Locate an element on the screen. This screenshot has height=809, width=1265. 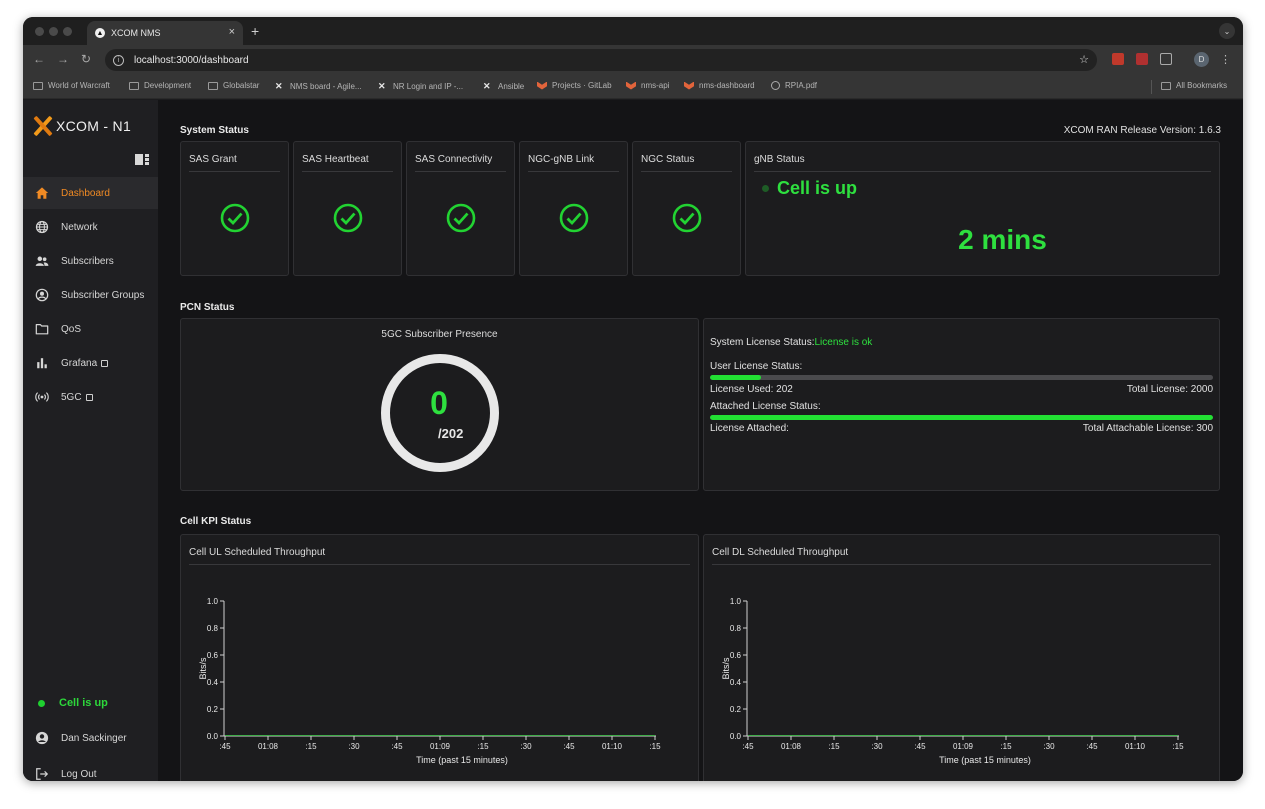
logout-button: Log Out is located at coordinates (66, 774).